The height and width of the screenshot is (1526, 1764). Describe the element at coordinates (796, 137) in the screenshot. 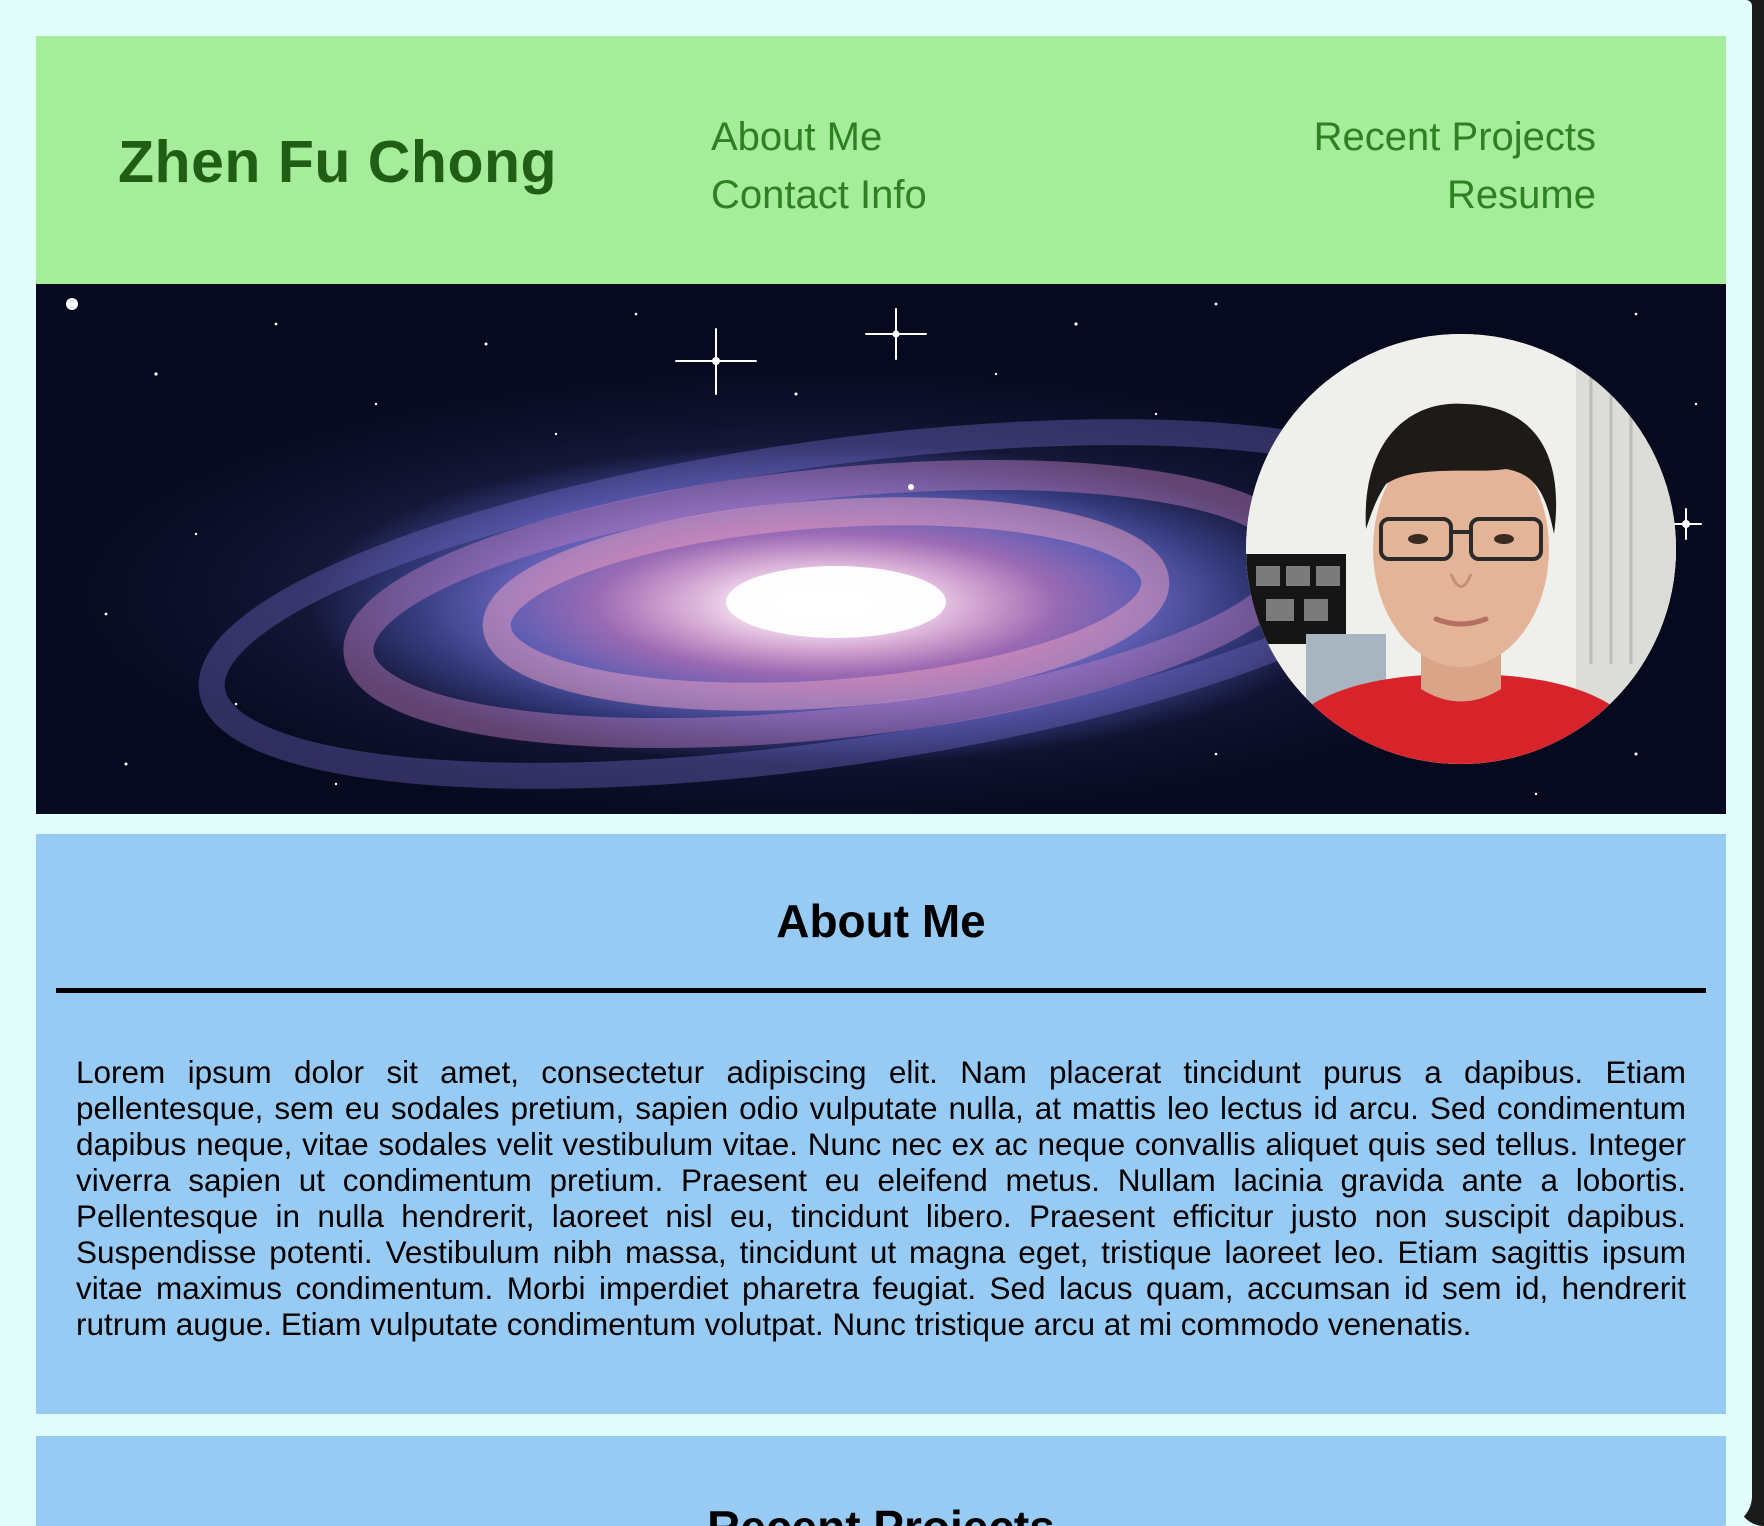

I see `nav-link-about-me: About Me` at that location.